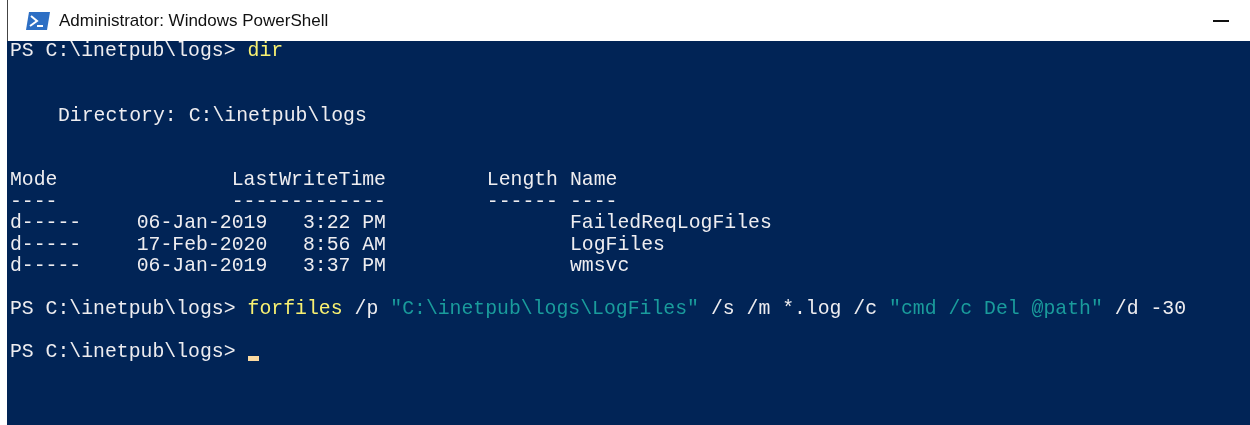  Describe the element at coordinates (522, 201) in the screenshot. I see `header-underline: ------` at that location.